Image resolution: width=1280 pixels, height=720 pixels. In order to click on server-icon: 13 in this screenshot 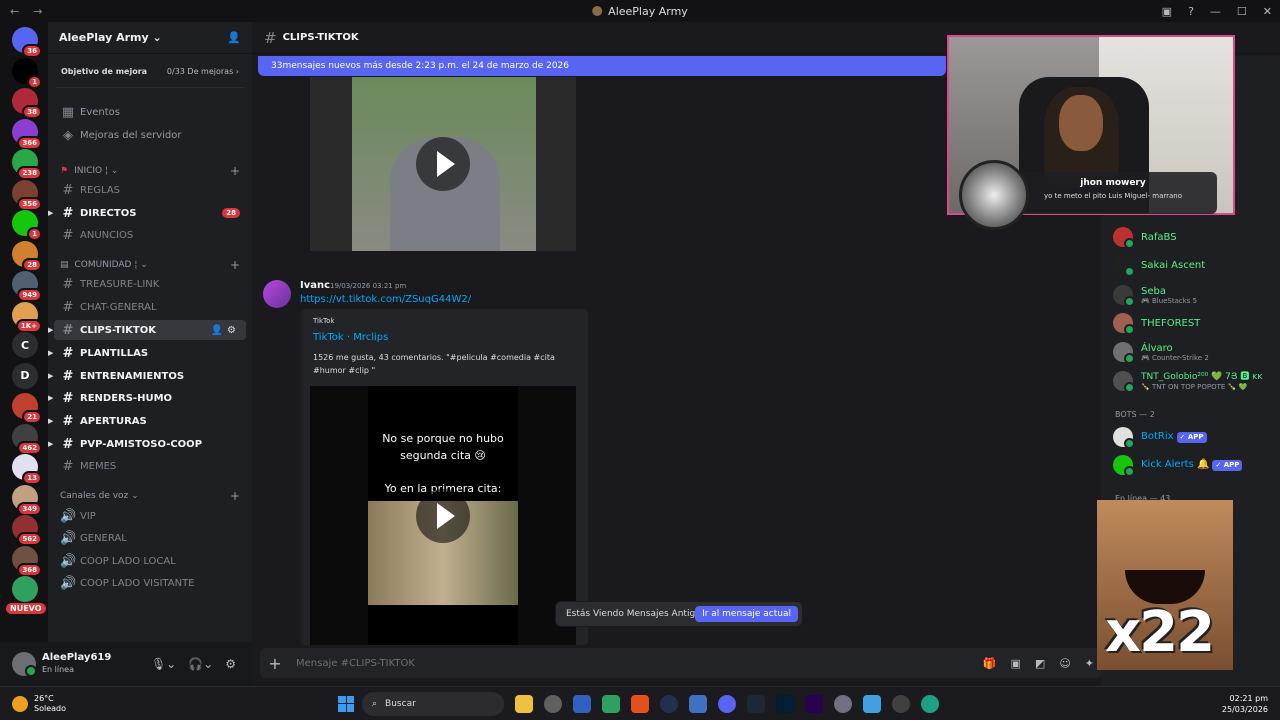, I will do `click(27, 469)`.